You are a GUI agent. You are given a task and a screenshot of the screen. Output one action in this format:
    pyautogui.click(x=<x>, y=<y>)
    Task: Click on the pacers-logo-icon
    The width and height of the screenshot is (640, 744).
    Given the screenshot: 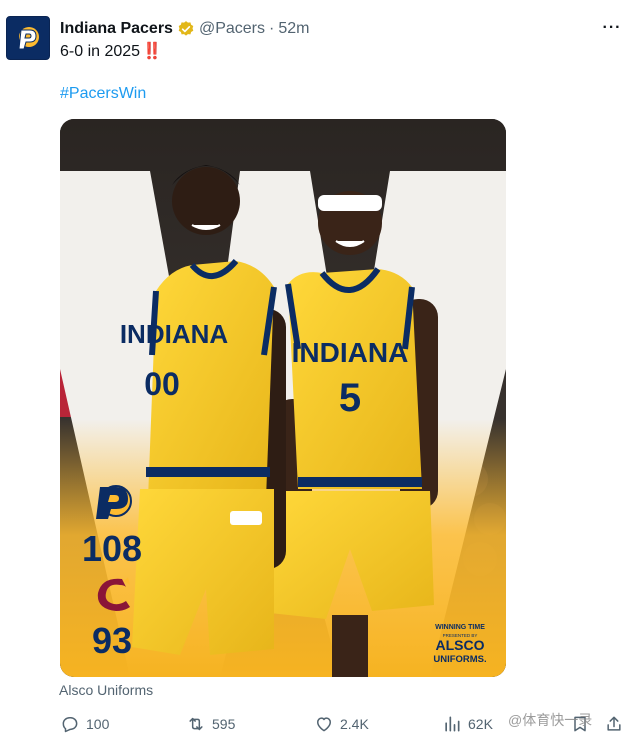 What is the action you would take?
    pyautogui.click(x=28, y=38)
    